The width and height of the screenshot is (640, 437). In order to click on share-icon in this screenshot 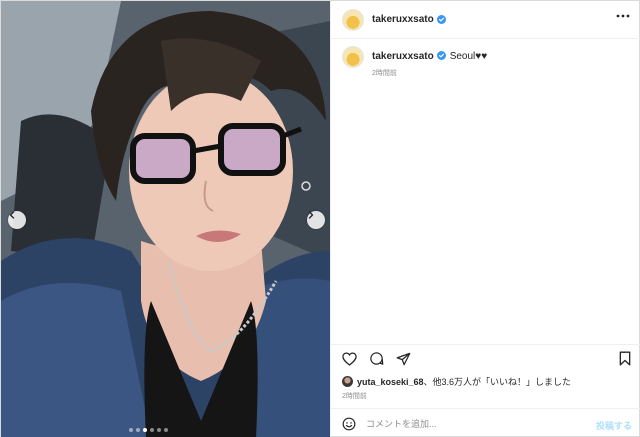, I will do `click(403, 359)`.